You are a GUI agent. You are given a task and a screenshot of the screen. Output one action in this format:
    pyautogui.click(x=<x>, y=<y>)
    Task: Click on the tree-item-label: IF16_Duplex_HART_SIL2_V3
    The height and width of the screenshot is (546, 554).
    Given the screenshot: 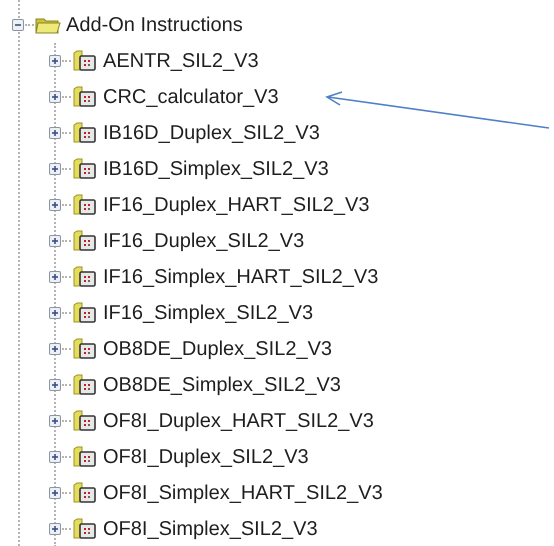 What is the action you would take?
    pyautogui.click(x=236, y=205)
    